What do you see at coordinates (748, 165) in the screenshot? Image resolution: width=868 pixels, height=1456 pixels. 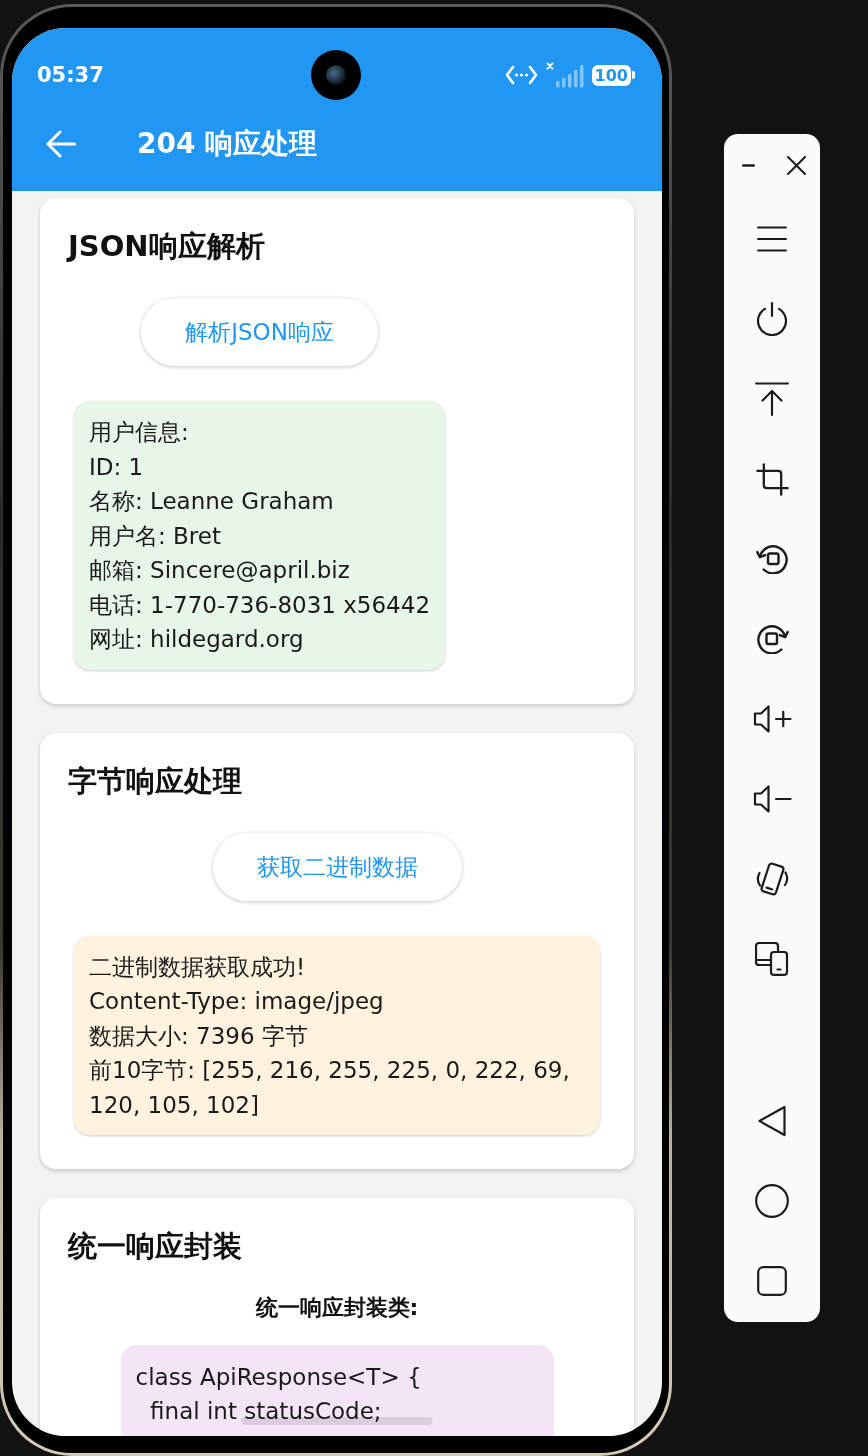 I see `minimize-icon` at bounding box center [748, 165].